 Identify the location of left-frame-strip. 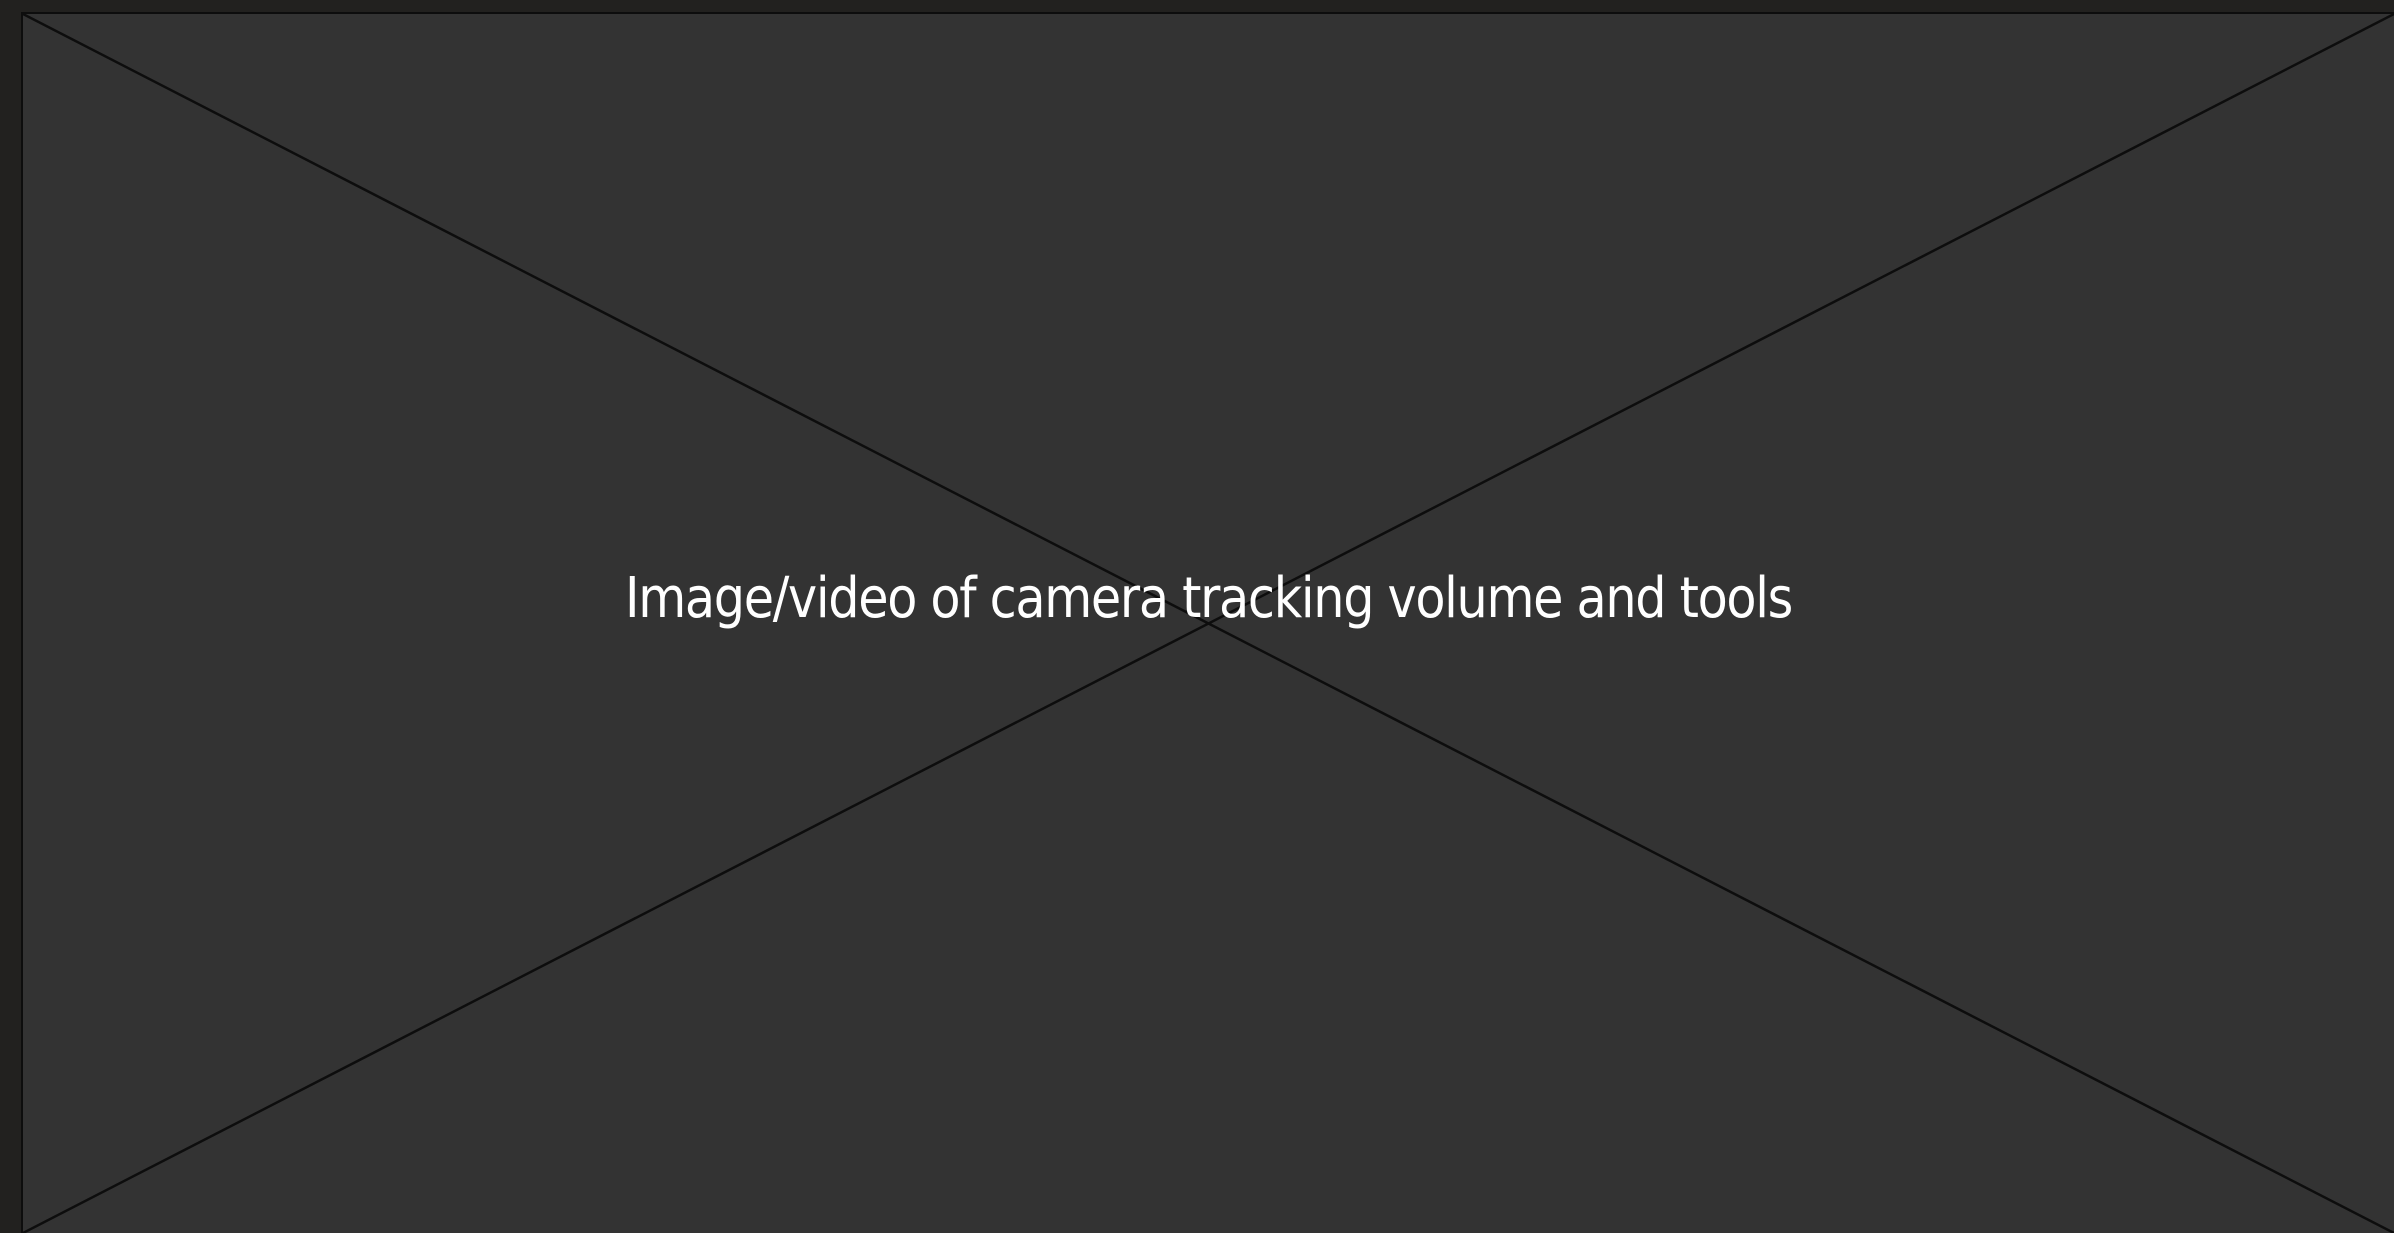
(10, 616).